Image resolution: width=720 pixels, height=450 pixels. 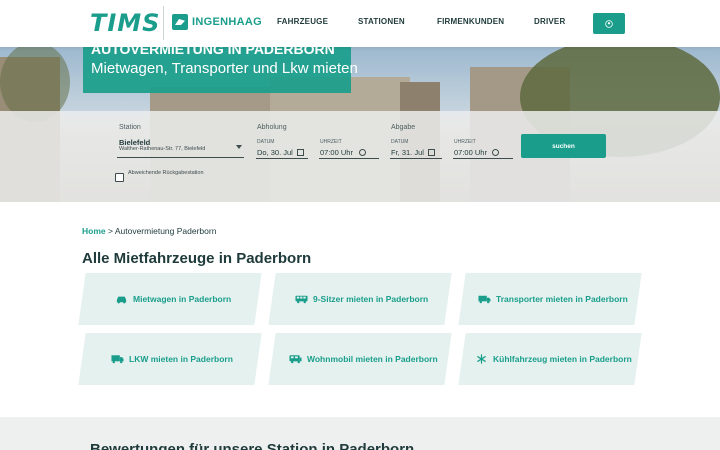 What do you see at coordinates (563, 146) in the screenshot?
I see `search-button: suchen` at bounding box center [563, 146].